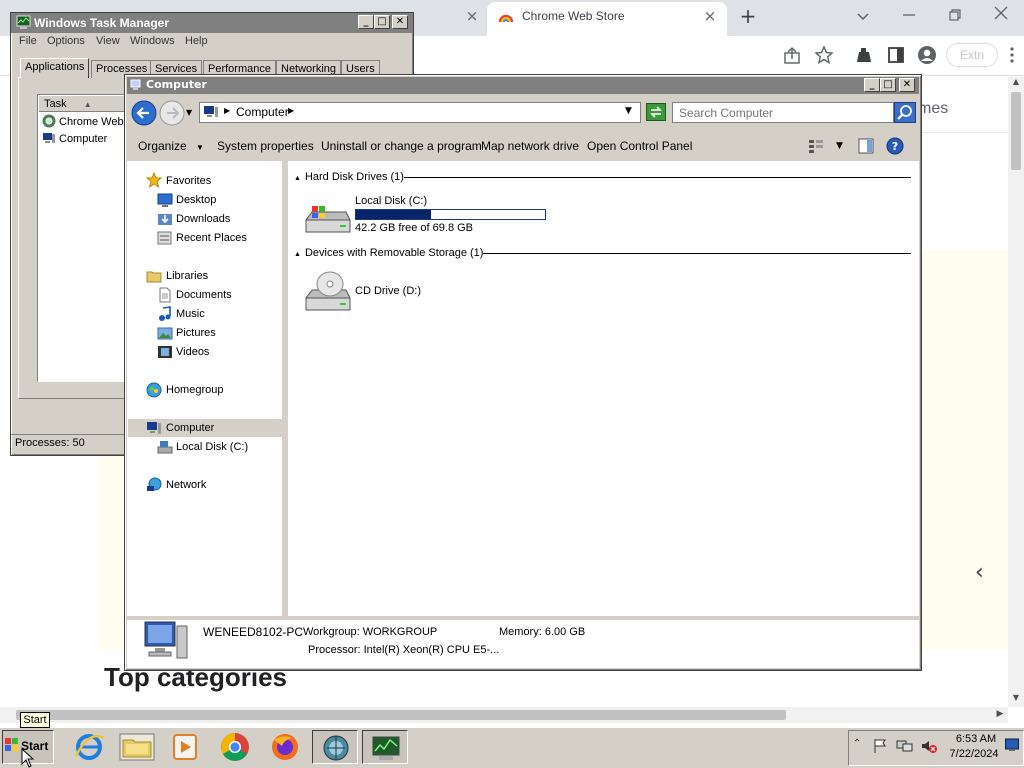 The image size is (1024, 768). I want to click on drive-usage-fill, so click(393, 214).